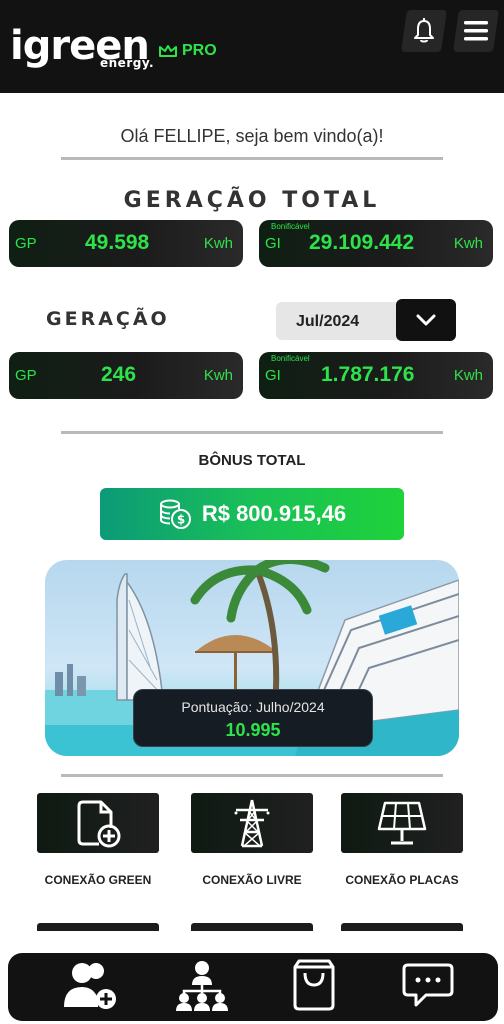 The width and height of the screenshot is (504, 1024). What do you see at coordinates (252, 460) in the screenshot?
I see `bonus-total-title: BÔNUS TOTAL` at bounding box center [252, 460].